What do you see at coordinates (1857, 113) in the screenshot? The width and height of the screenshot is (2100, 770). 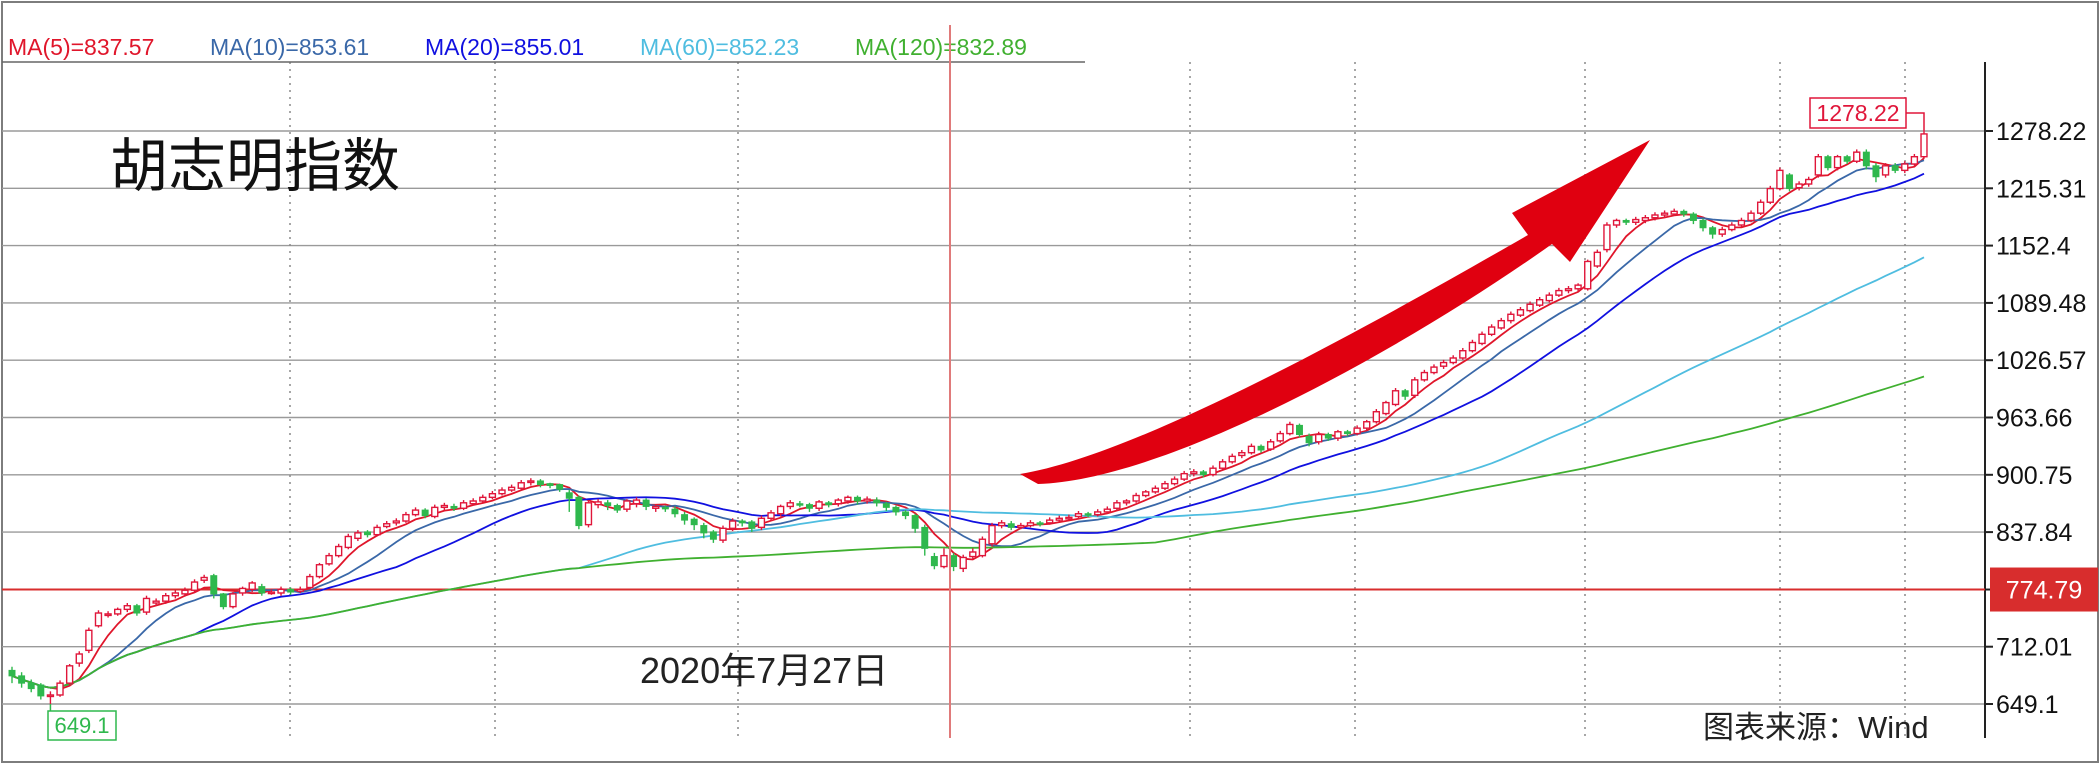 I see `high-price-label: 1278.22` at bounding box center [1857, 113].